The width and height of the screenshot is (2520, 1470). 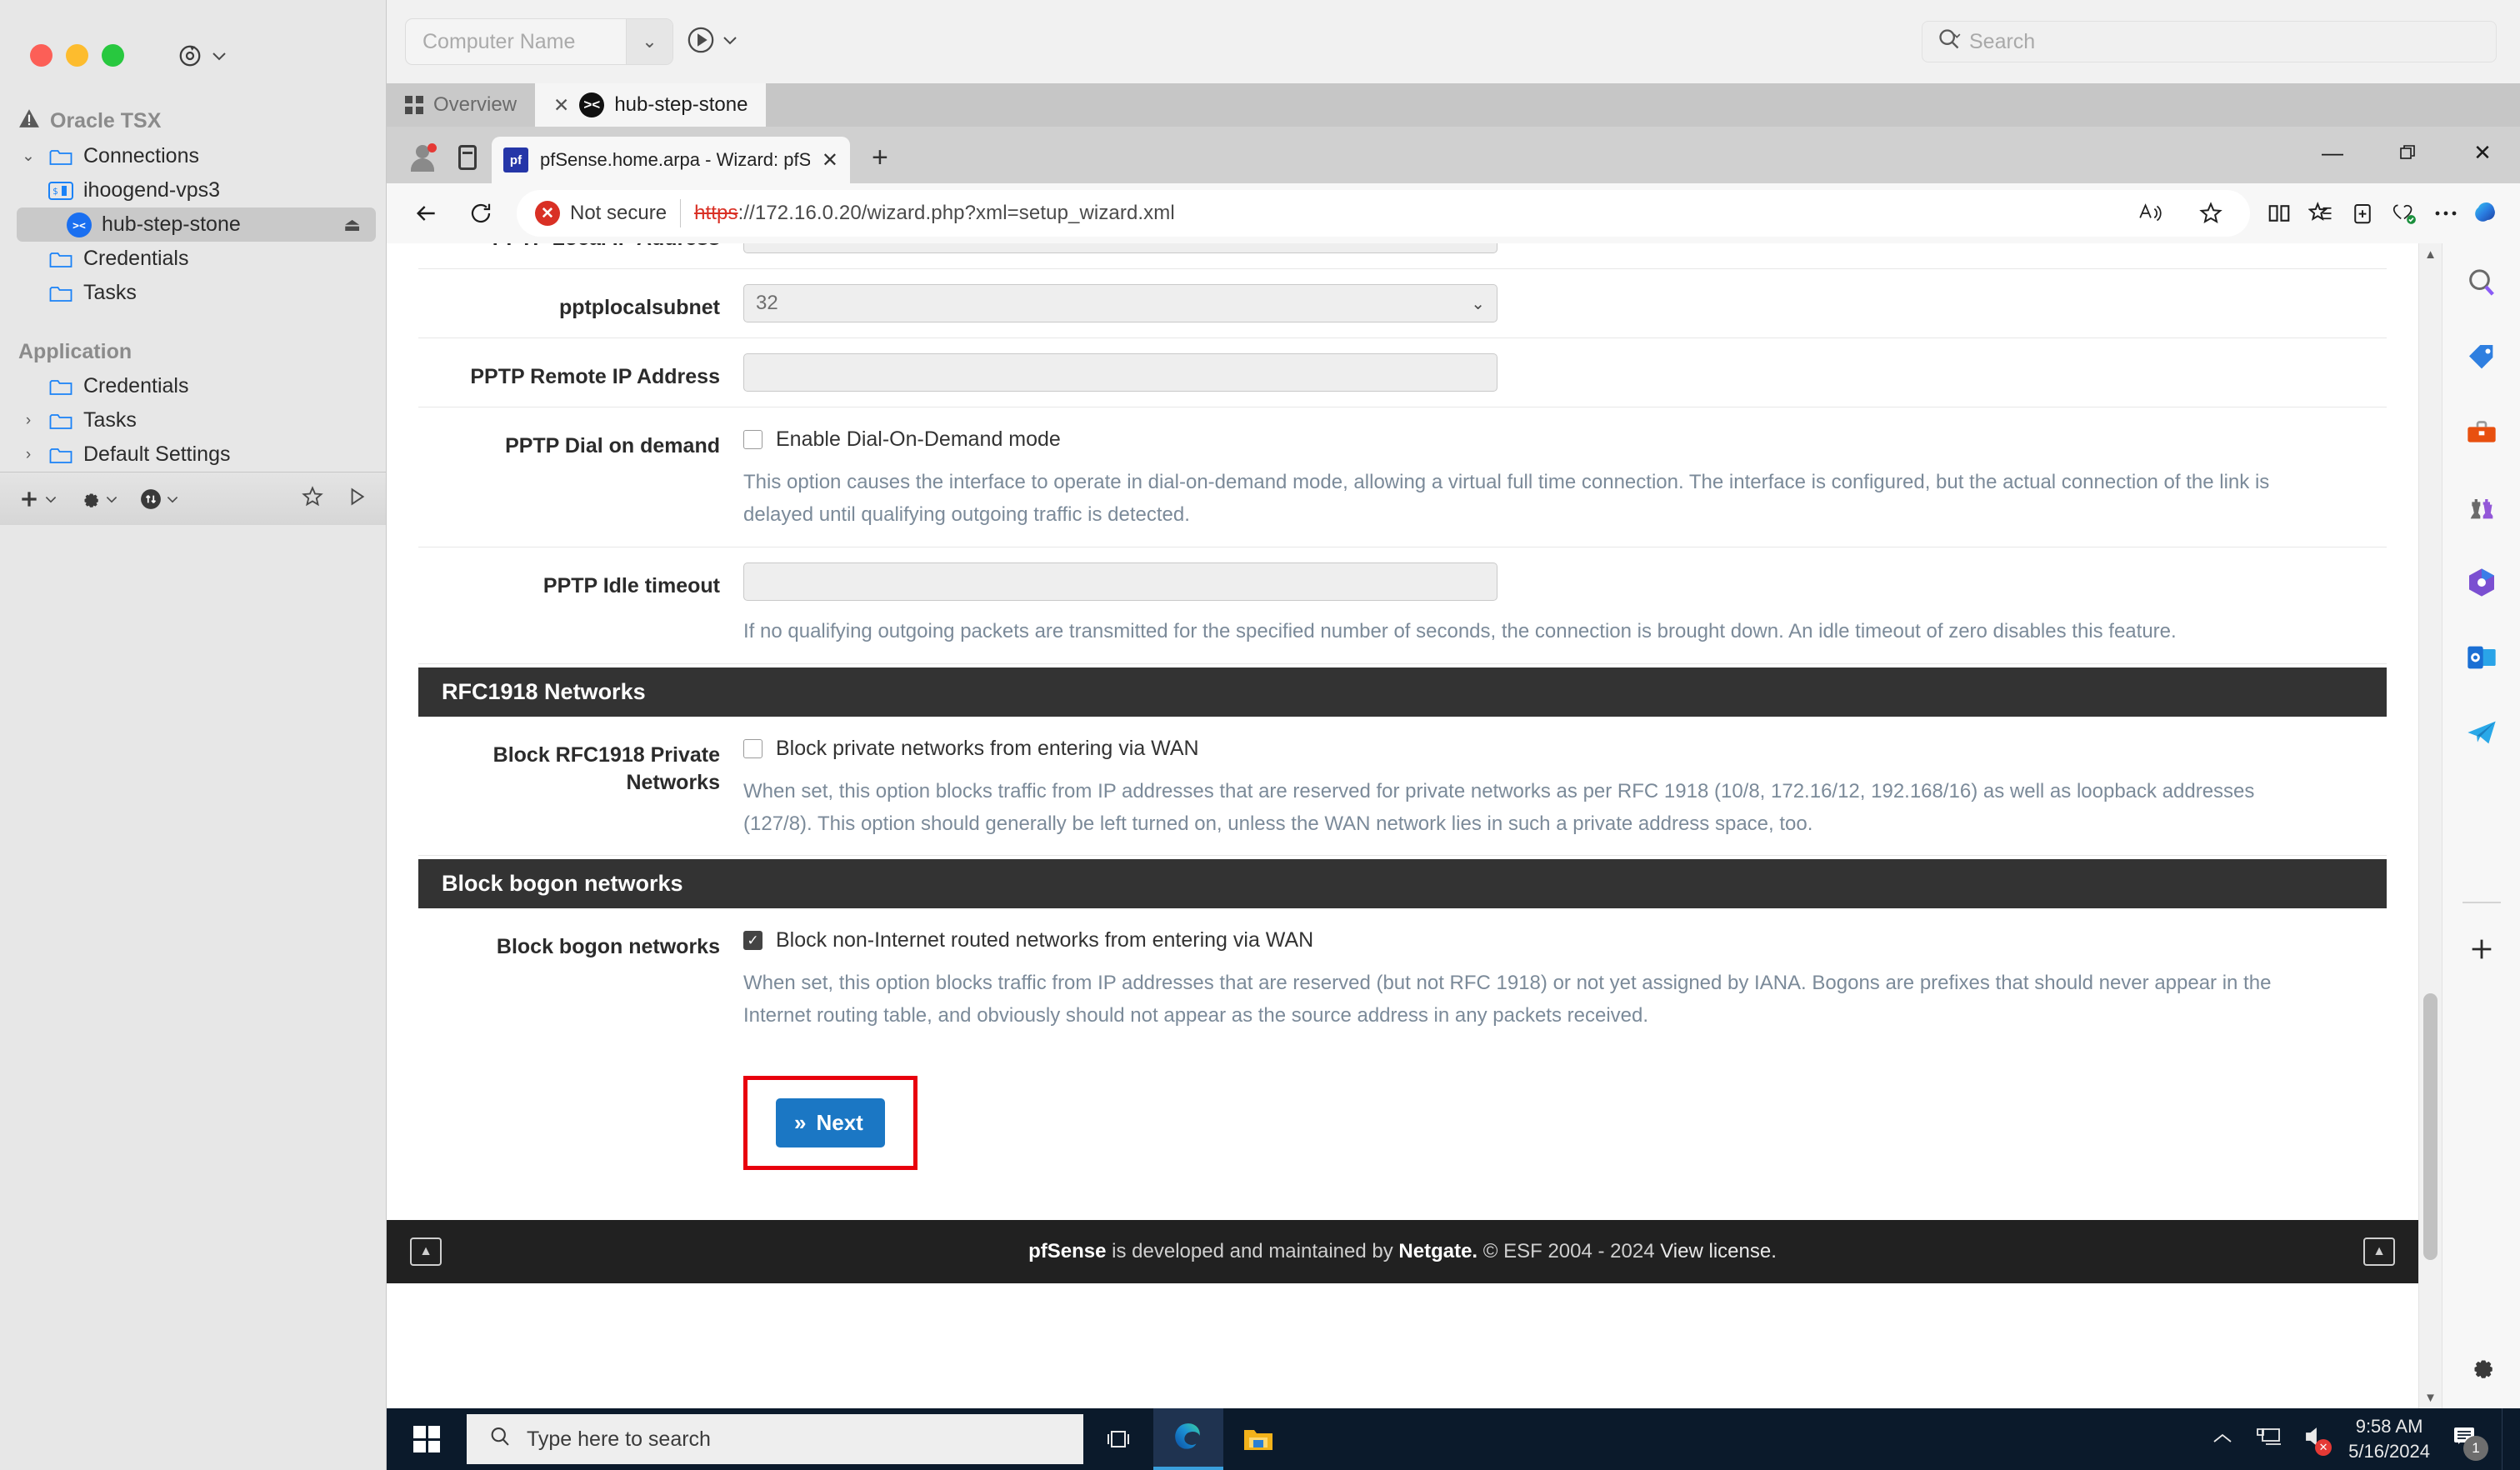 I want to click on vertical-tabs-icon, so click(x=467, y=157).